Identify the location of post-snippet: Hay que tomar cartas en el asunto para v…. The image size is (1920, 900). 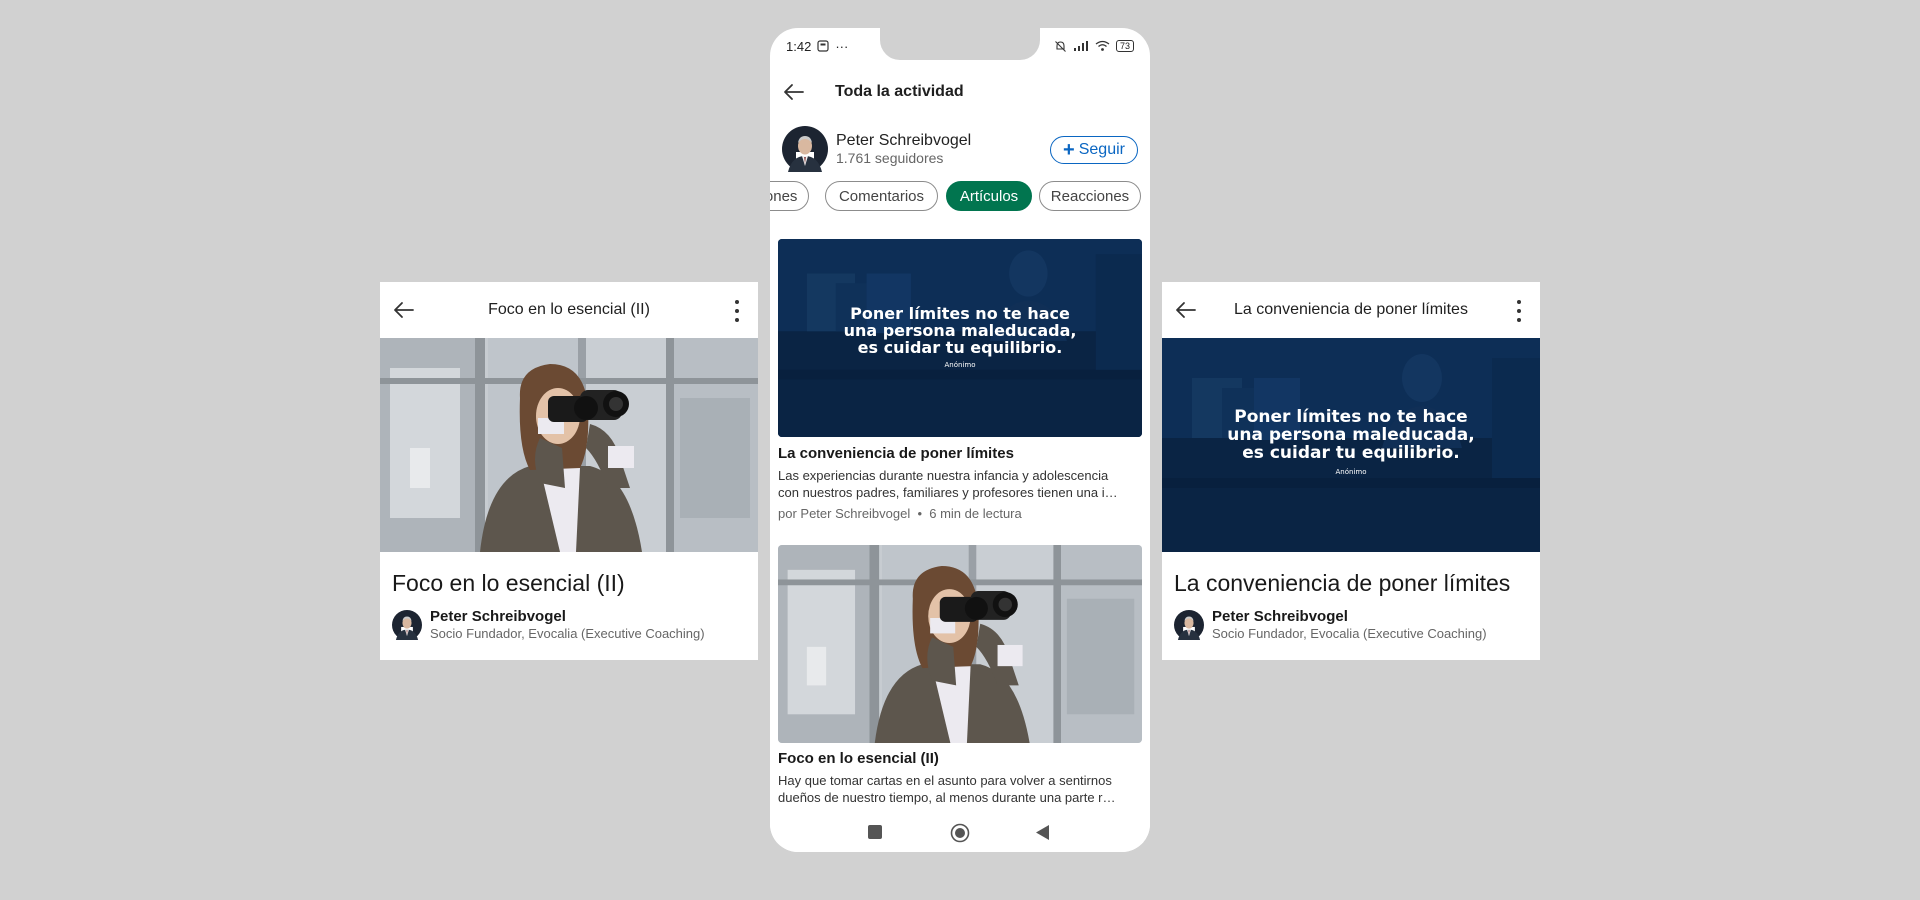
(960, 789).